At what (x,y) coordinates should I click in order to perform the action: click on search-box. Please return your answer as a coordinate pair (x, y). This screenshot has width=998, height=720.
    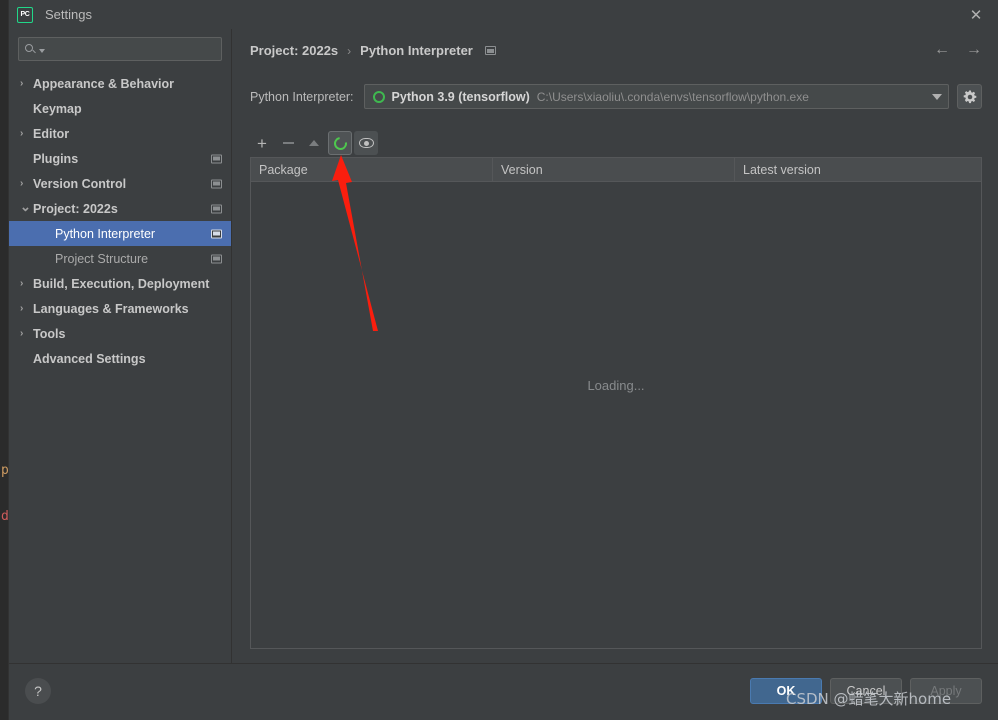
    Looking at the image, I should click on (120, 49).